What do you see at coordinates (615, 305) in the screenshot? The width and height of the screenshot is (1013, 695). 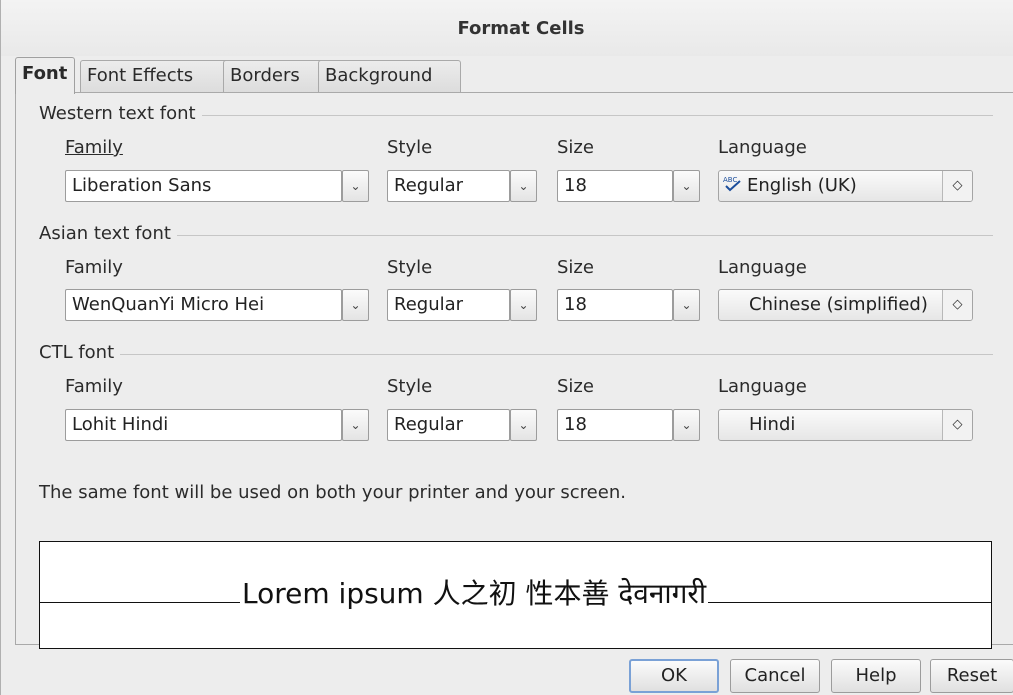 I see `asian-size-combo: 18` at bounding box center [615, 305].